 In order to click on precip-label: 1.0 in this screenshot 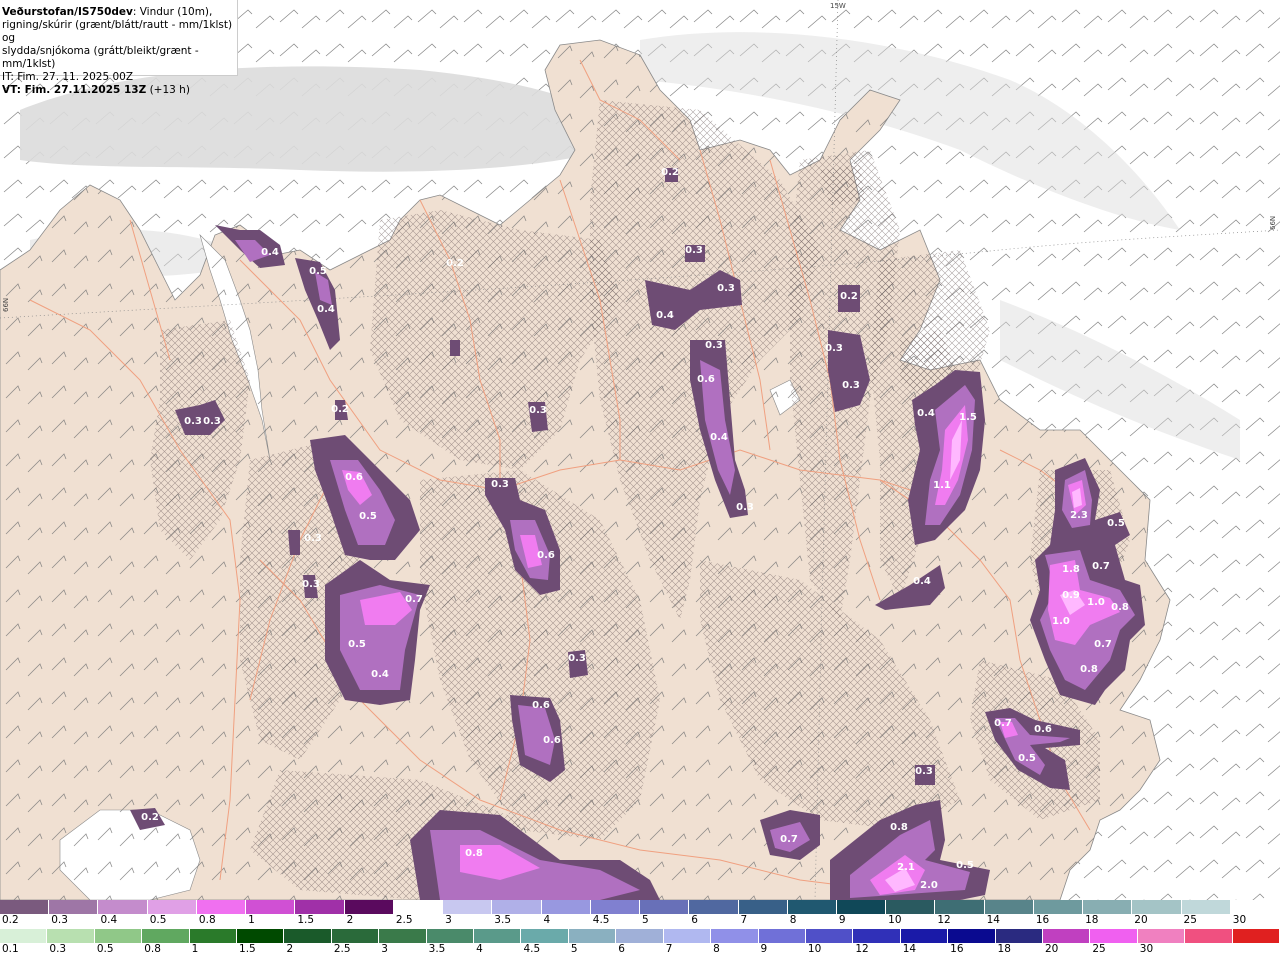, I will do `click(1061, 621)`.